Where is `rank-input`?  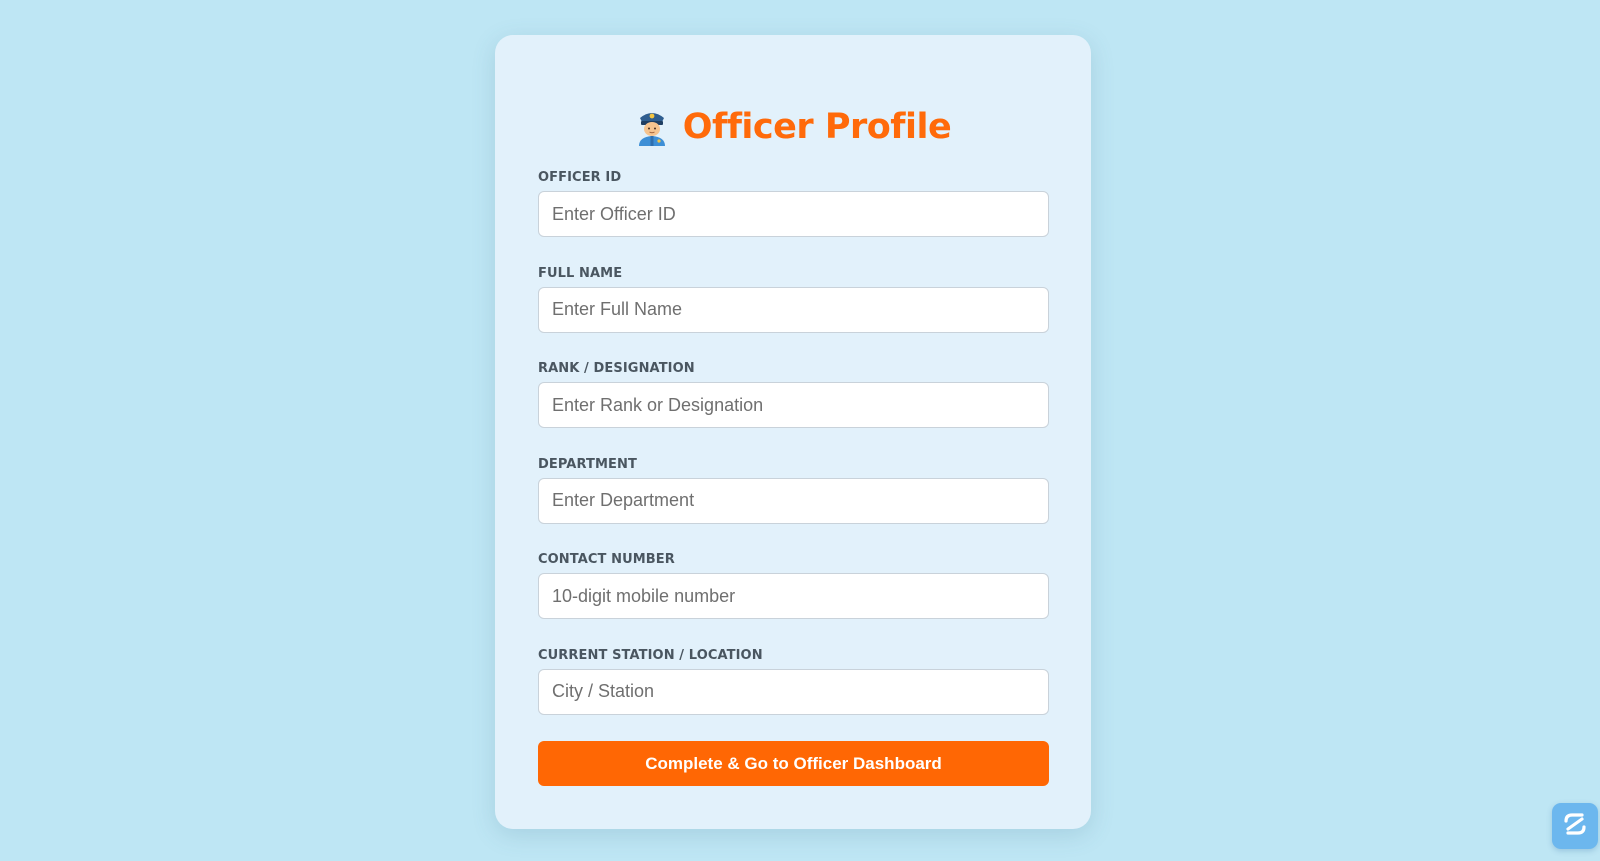
rank-input is located at coordinates (793, 405).